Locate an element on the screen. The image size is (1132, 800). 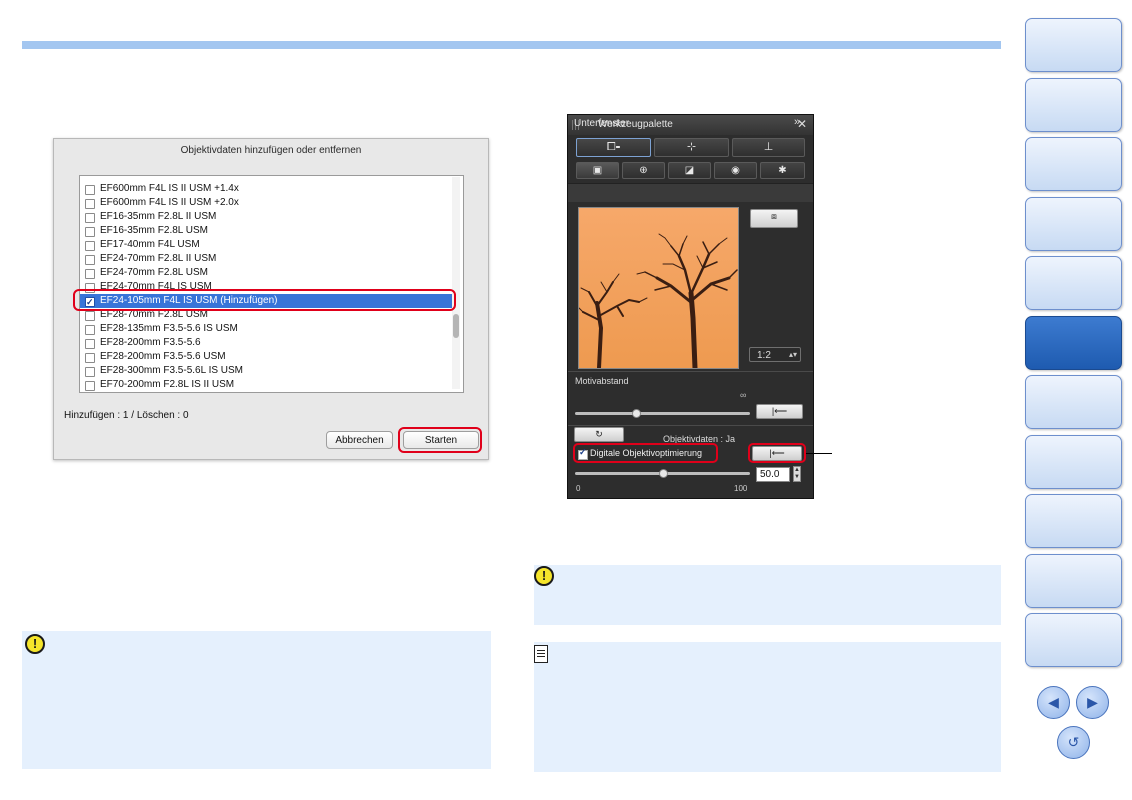
optimizer-checkbox-highlight is located at coordinates (645, 453).